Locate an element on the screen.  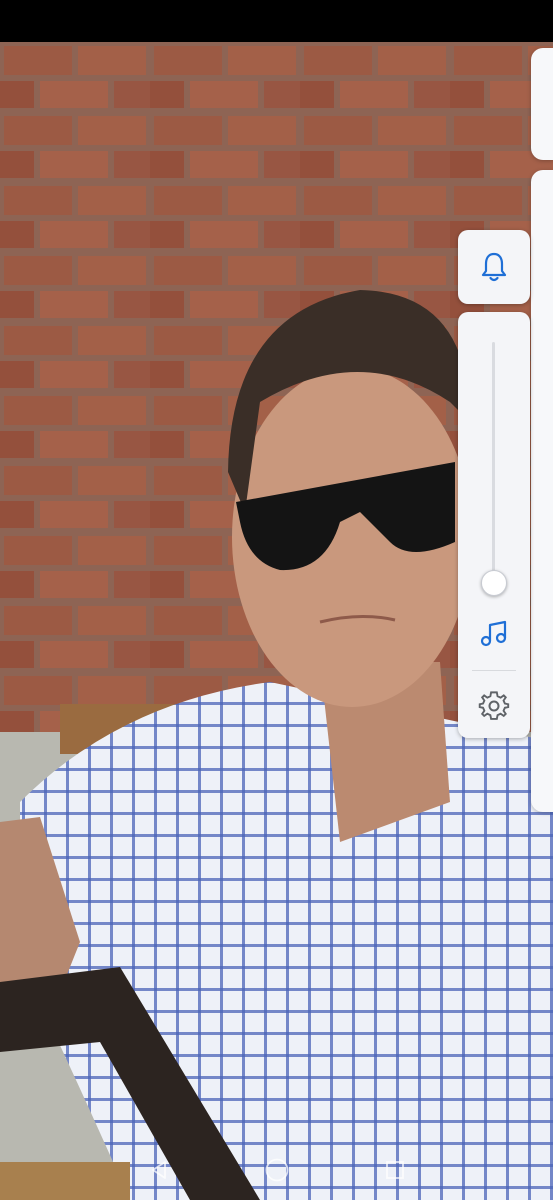
navigation-bar is located at coordinates (276, 1170).